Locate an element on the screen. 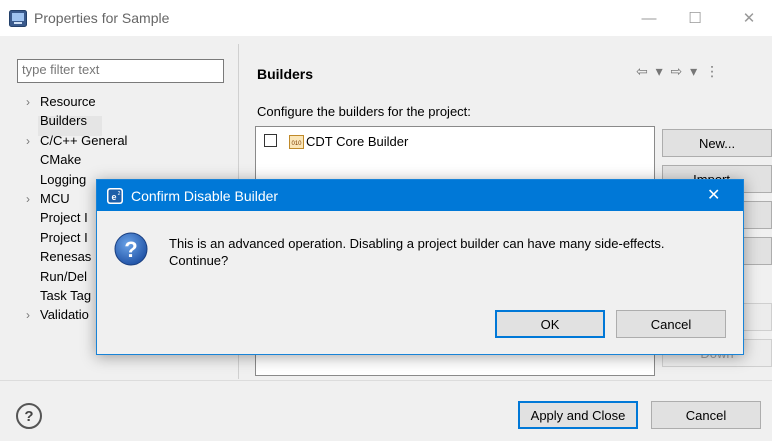  tree-item: Run/Del is located at coordinates (56, 279).